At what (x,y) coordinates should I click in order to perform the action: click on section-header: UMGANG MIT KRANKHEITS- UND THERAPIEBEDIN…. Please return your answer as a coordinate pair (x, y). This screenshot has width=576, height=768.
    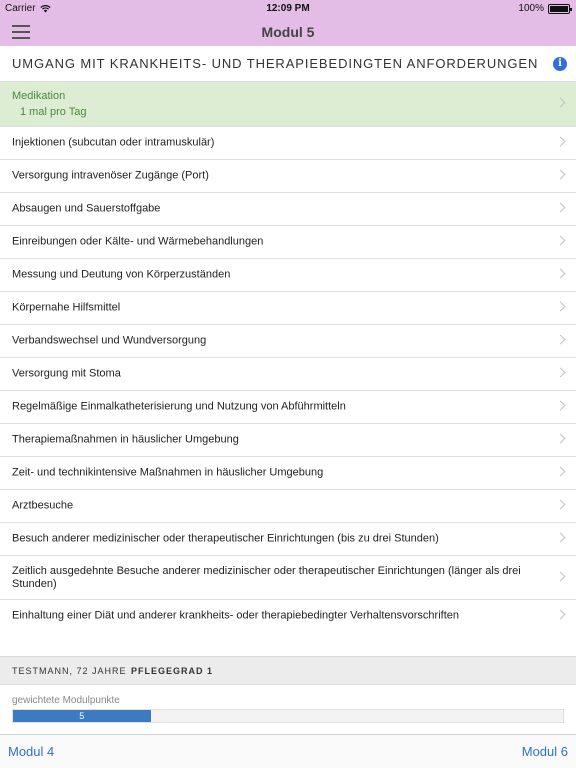
    Looking at the image, I should click on (288, 64).